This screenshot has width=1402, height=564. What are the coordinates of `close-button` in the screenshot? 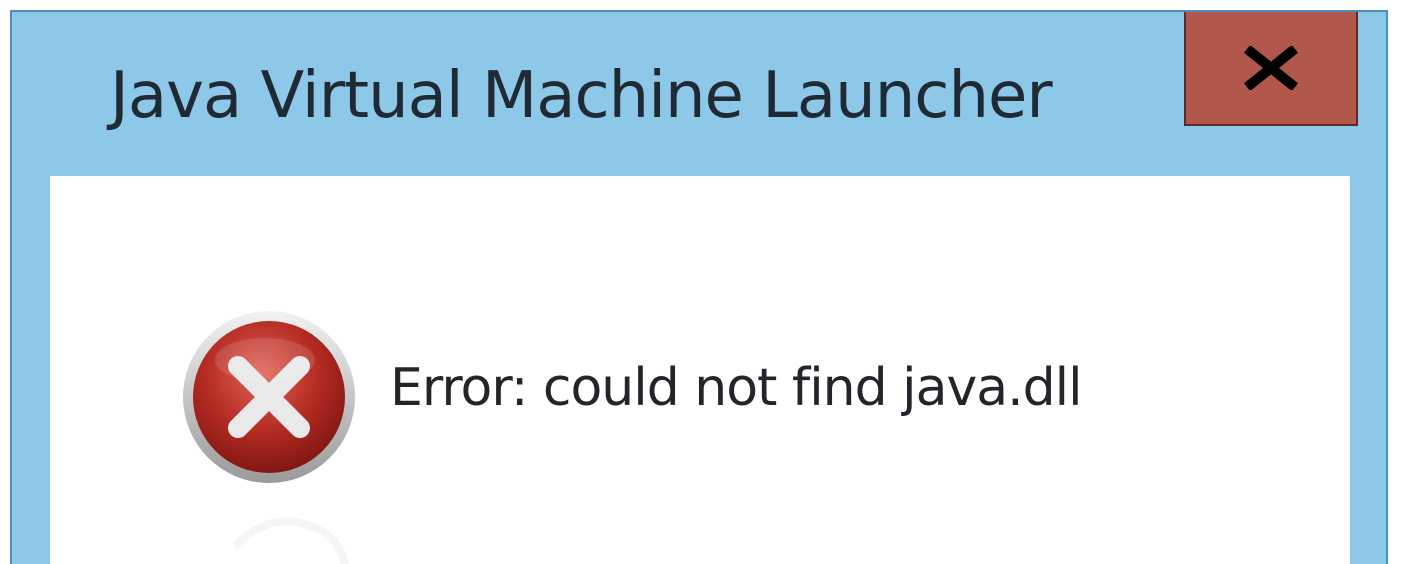 It's located at (1271, 69).